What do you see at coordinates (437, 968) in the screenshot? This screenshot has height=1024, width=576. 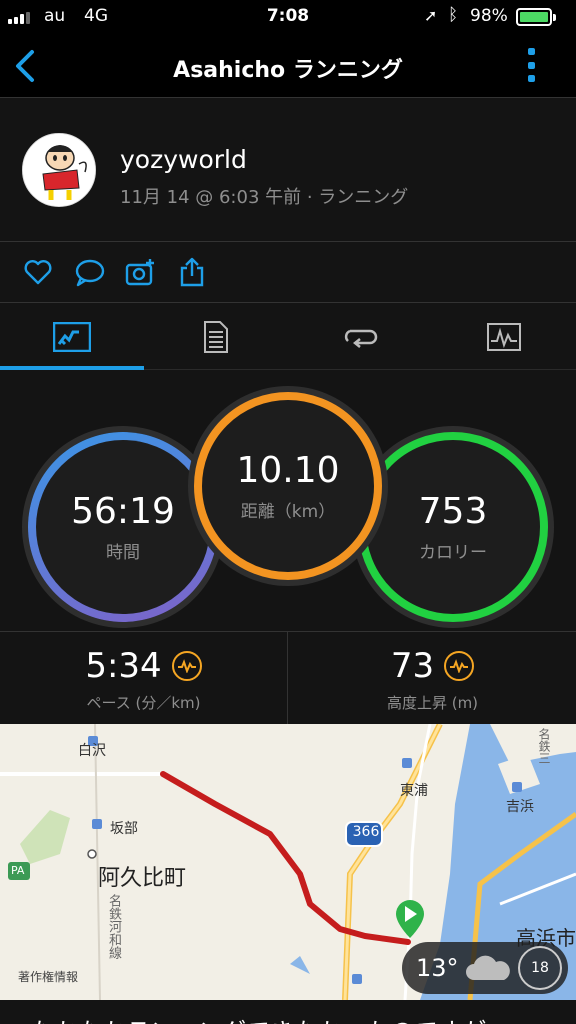 I see `weather-temp: 13°` at bounding box center [437, 968].